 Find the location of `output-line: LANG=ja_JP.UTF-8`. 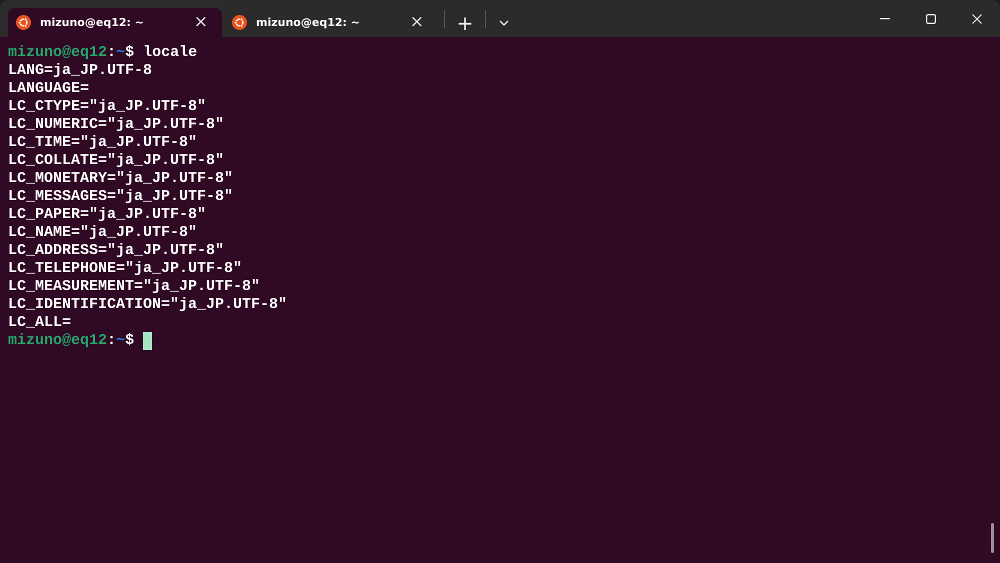

output-line: LANG=ja_JP.UTF-8 is located at coordinates (80, 71).